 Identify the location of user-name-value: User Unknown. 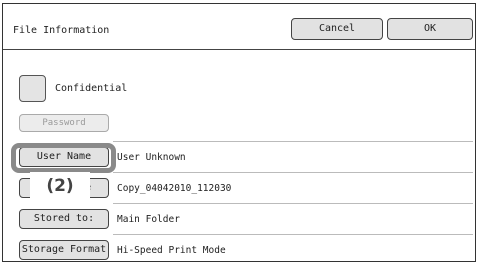
(151, 157).